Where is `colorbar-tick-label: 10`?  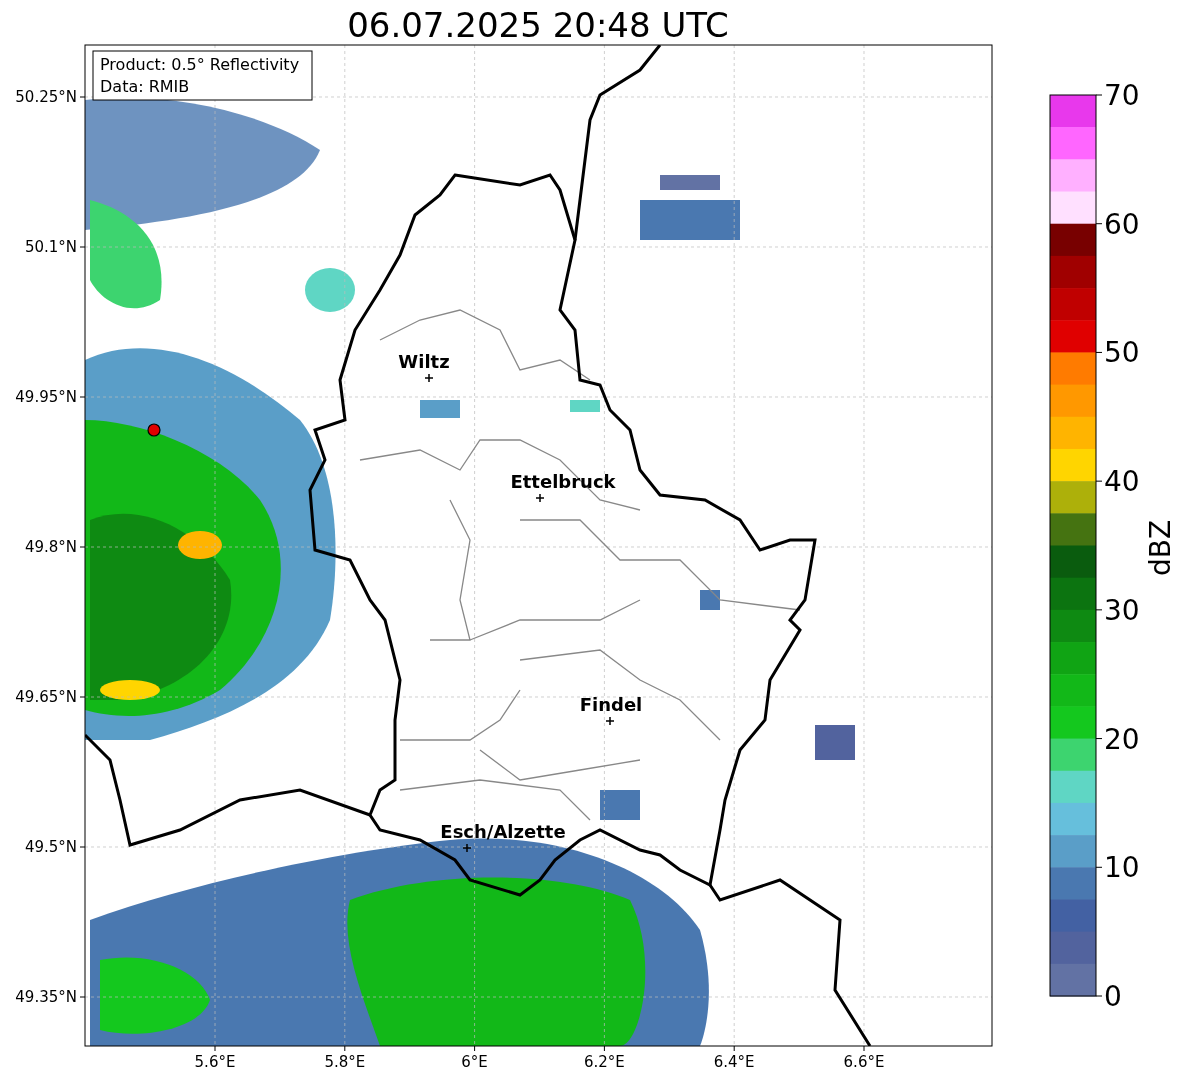 colorbar-tick-label: 10 is located at coordinates (1122, 868).